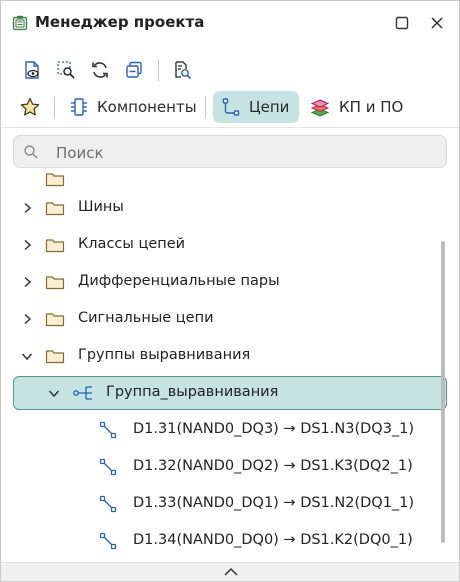 The image size is (460, 582). What do you see at coordinates (20, 23) in the screenshot?
I see `project-manager-icon` at bounding box center [20, 23].